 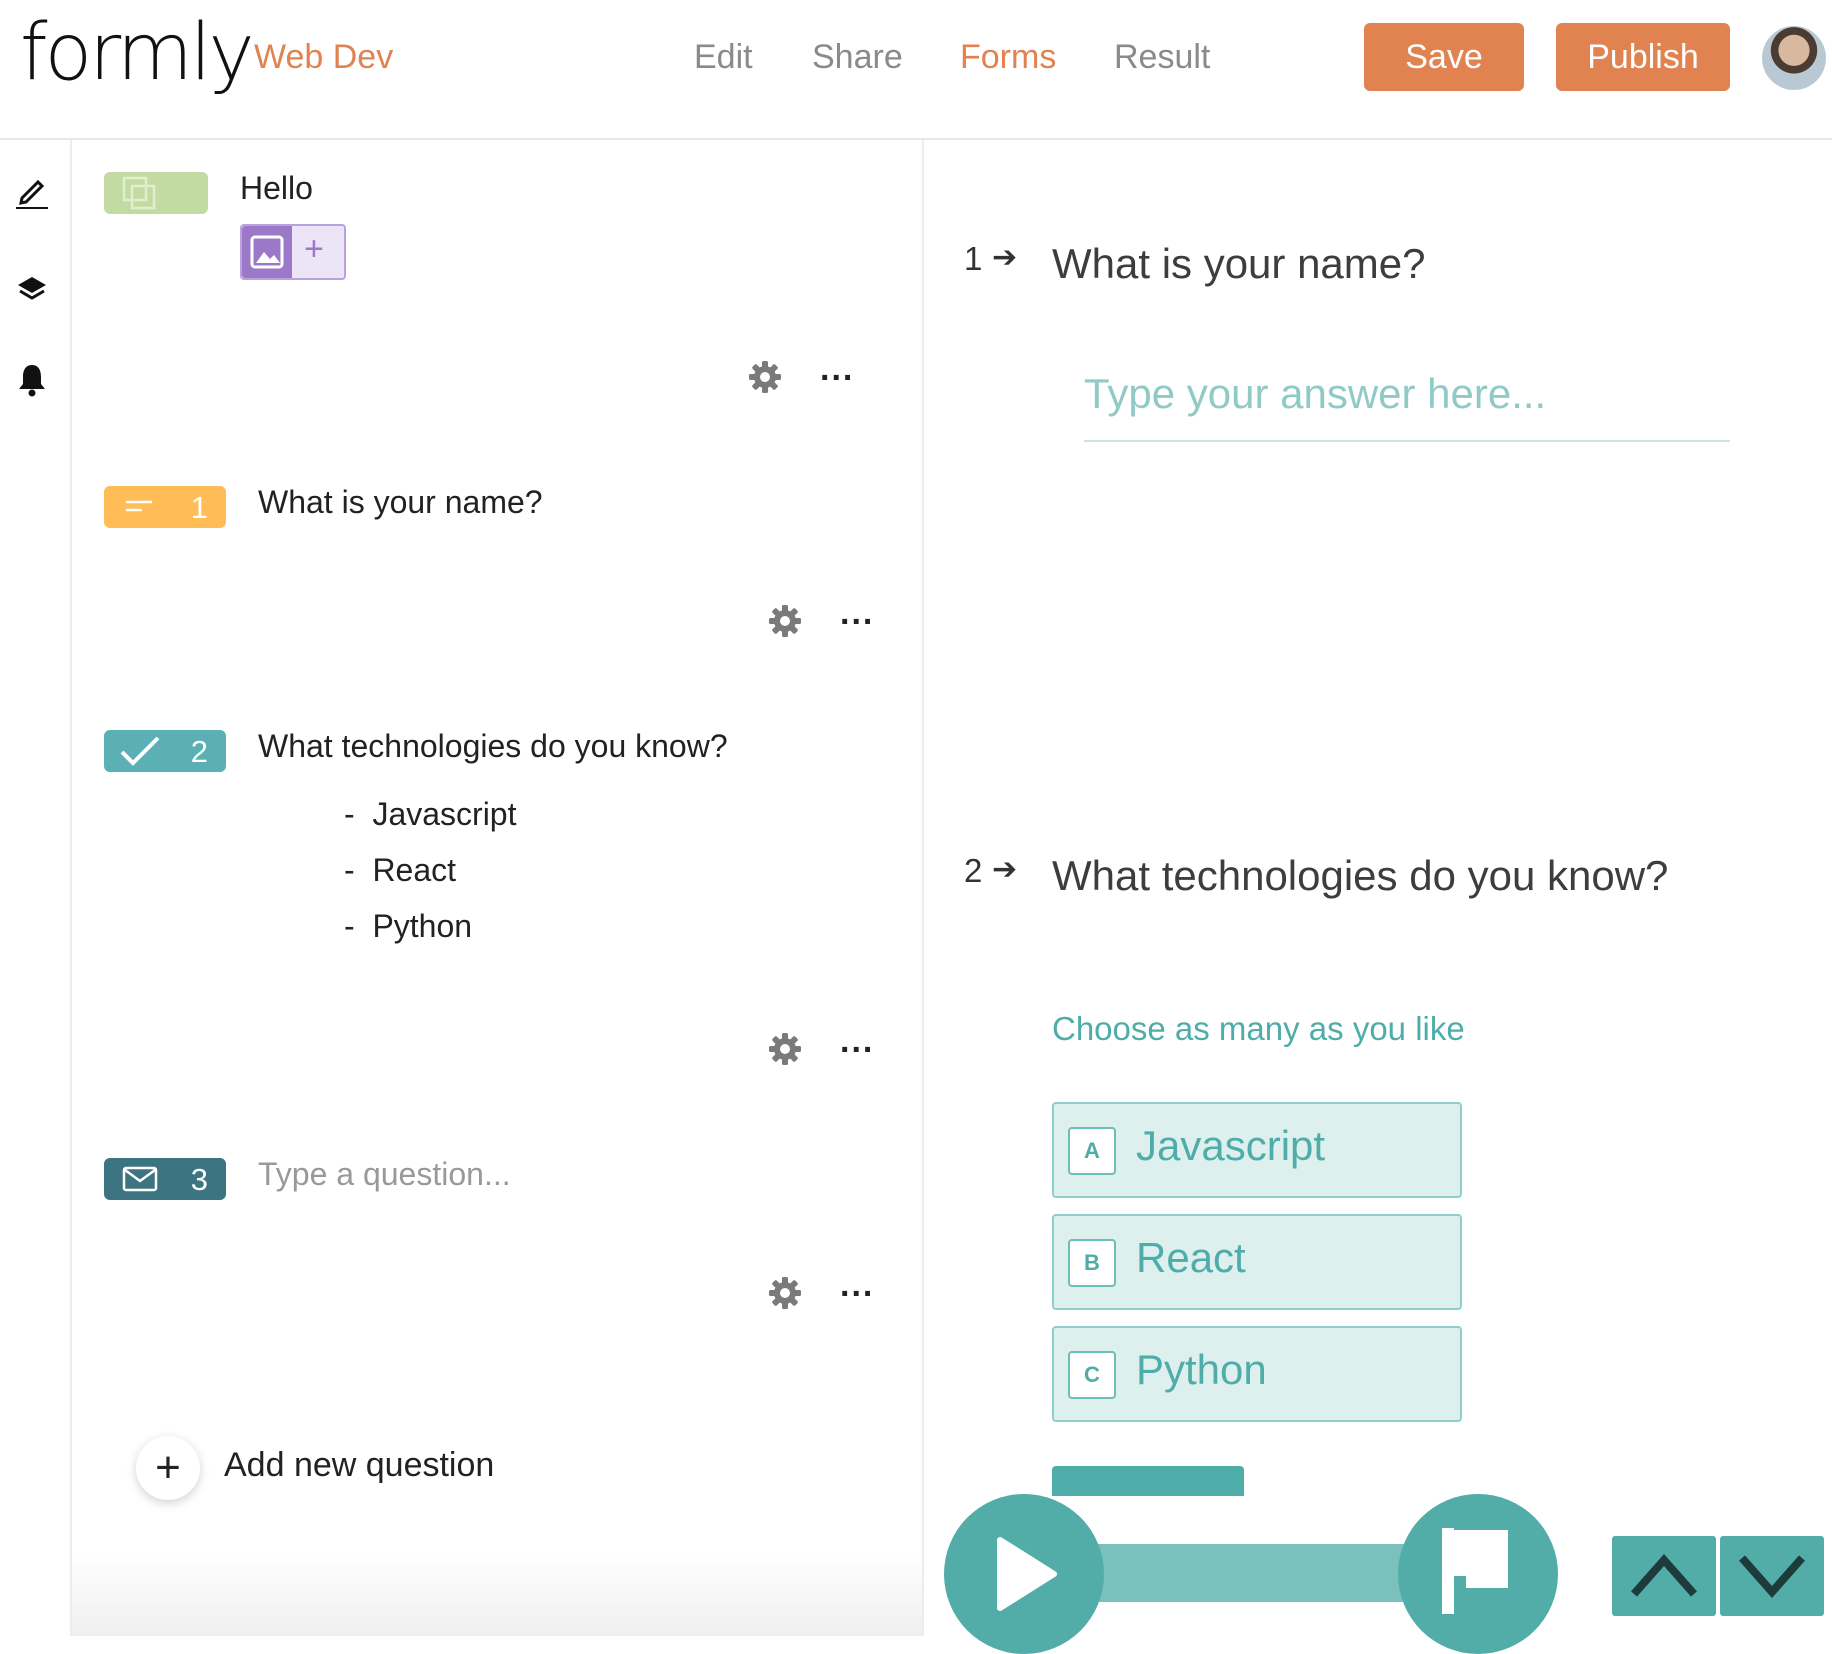 What do you see at coordinates (140, 751) in the screenshot?
I see `checkmark-icon` at bounding box center [140, 751].